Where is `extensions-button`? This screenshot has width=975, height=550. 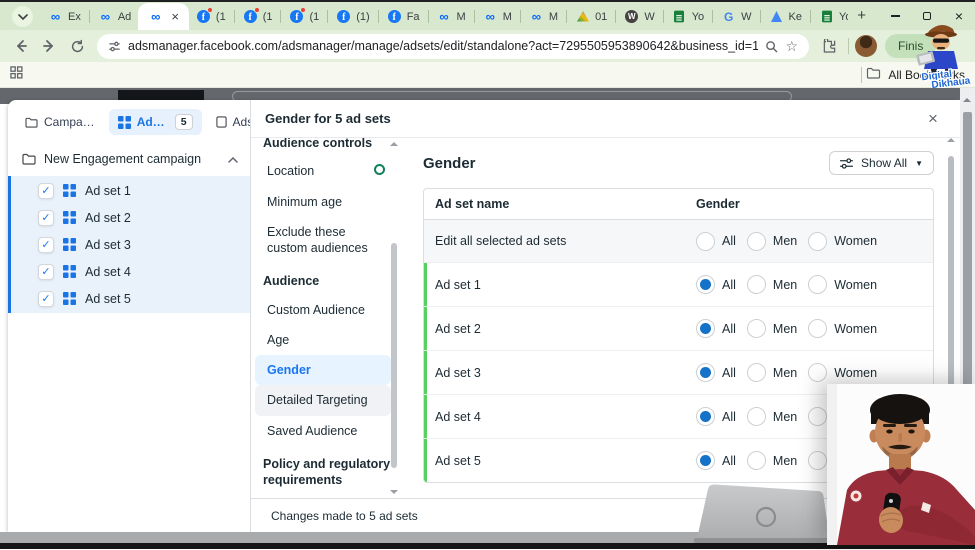 extensions-button is located at coordinates (829, 46).